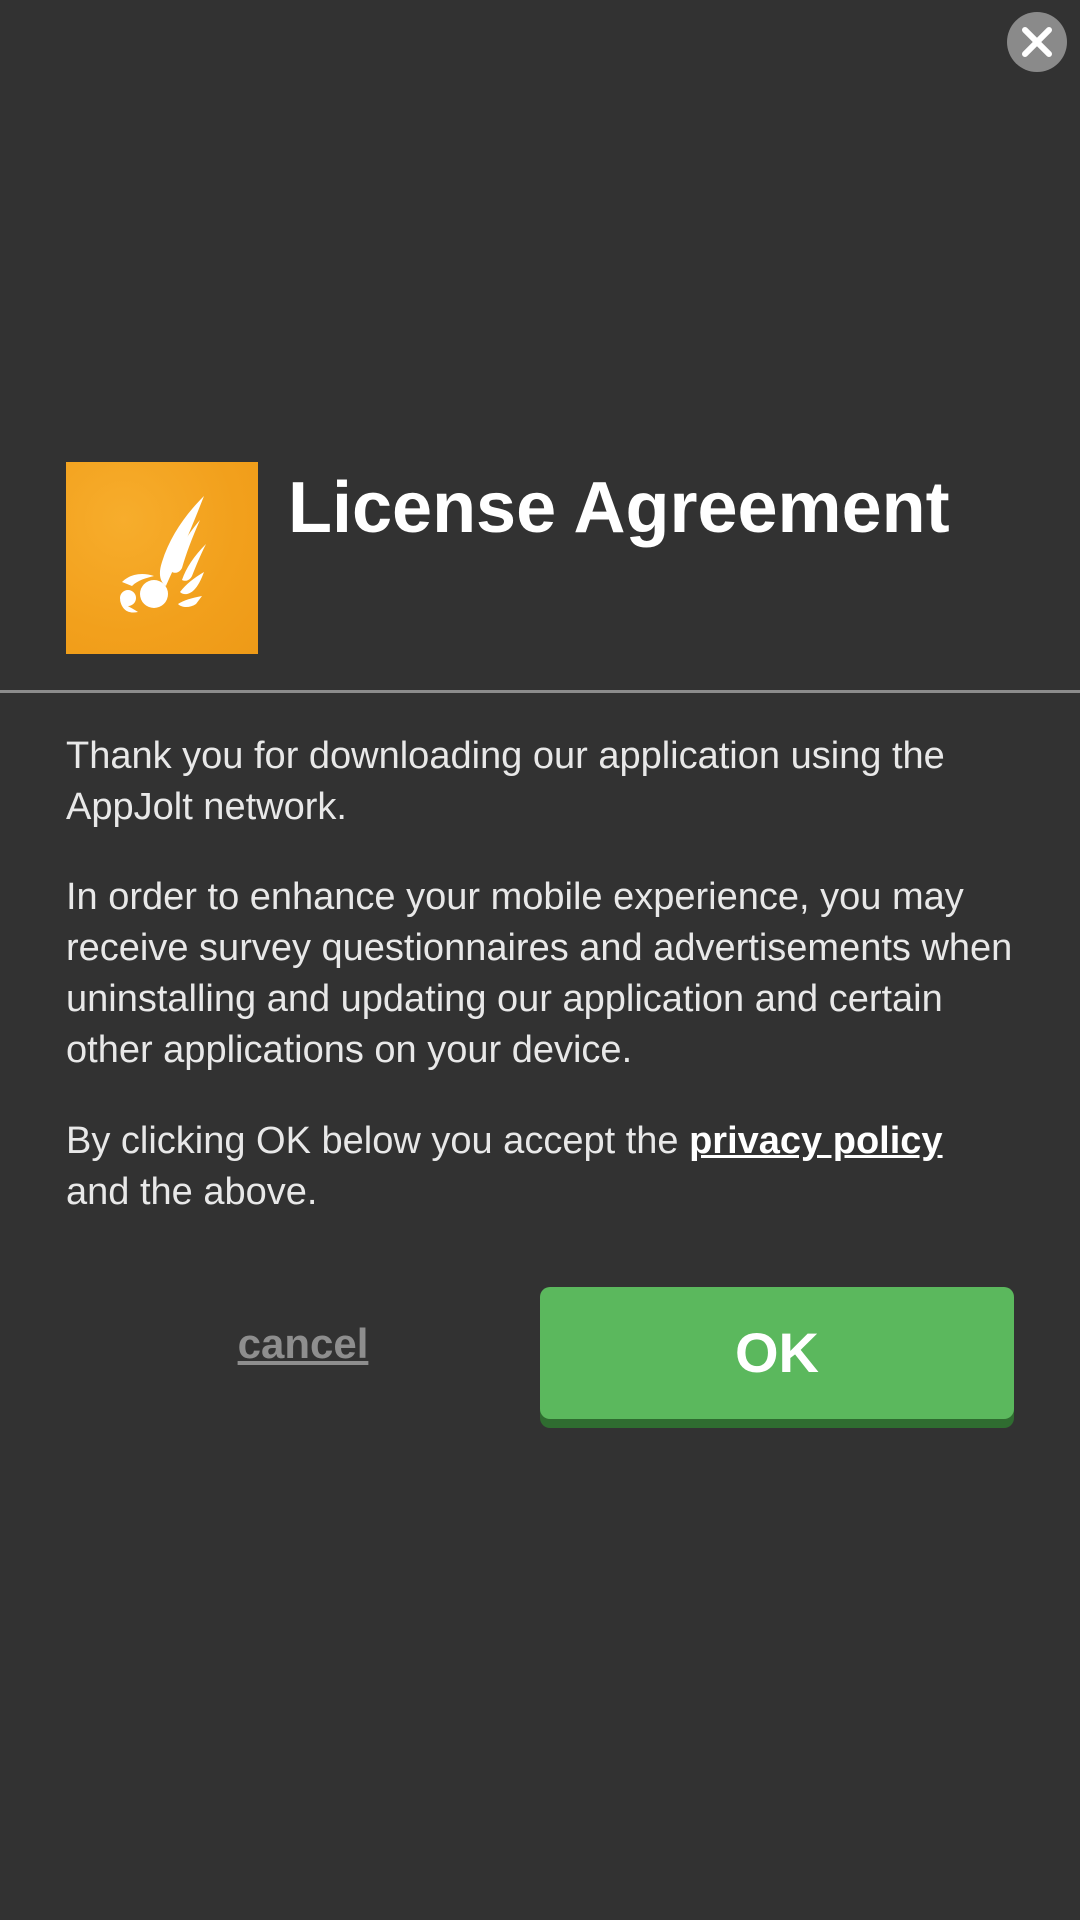  I want to click on close-button, so click(1037, 42).